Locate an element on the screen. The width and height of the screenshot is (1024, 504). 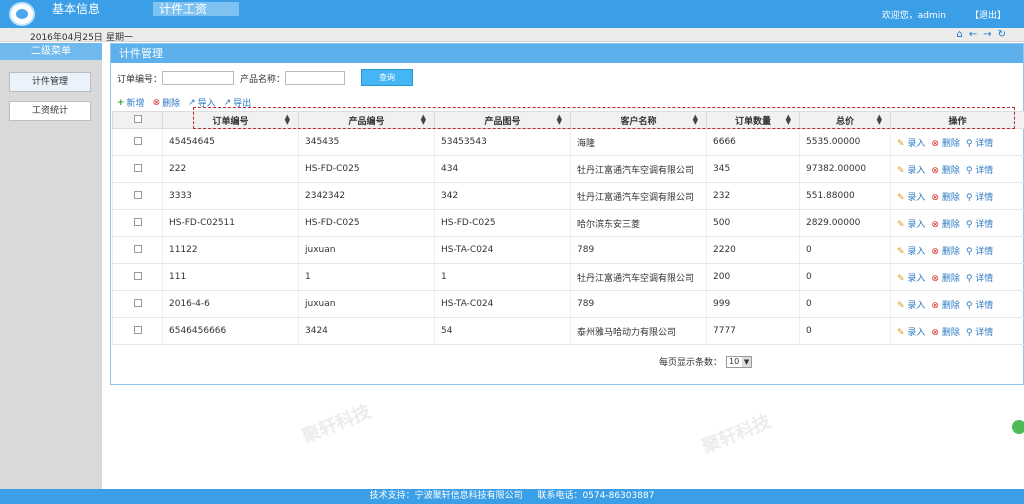
table-cell: HS-FD-C02511 is located at coordinates (230, 223).